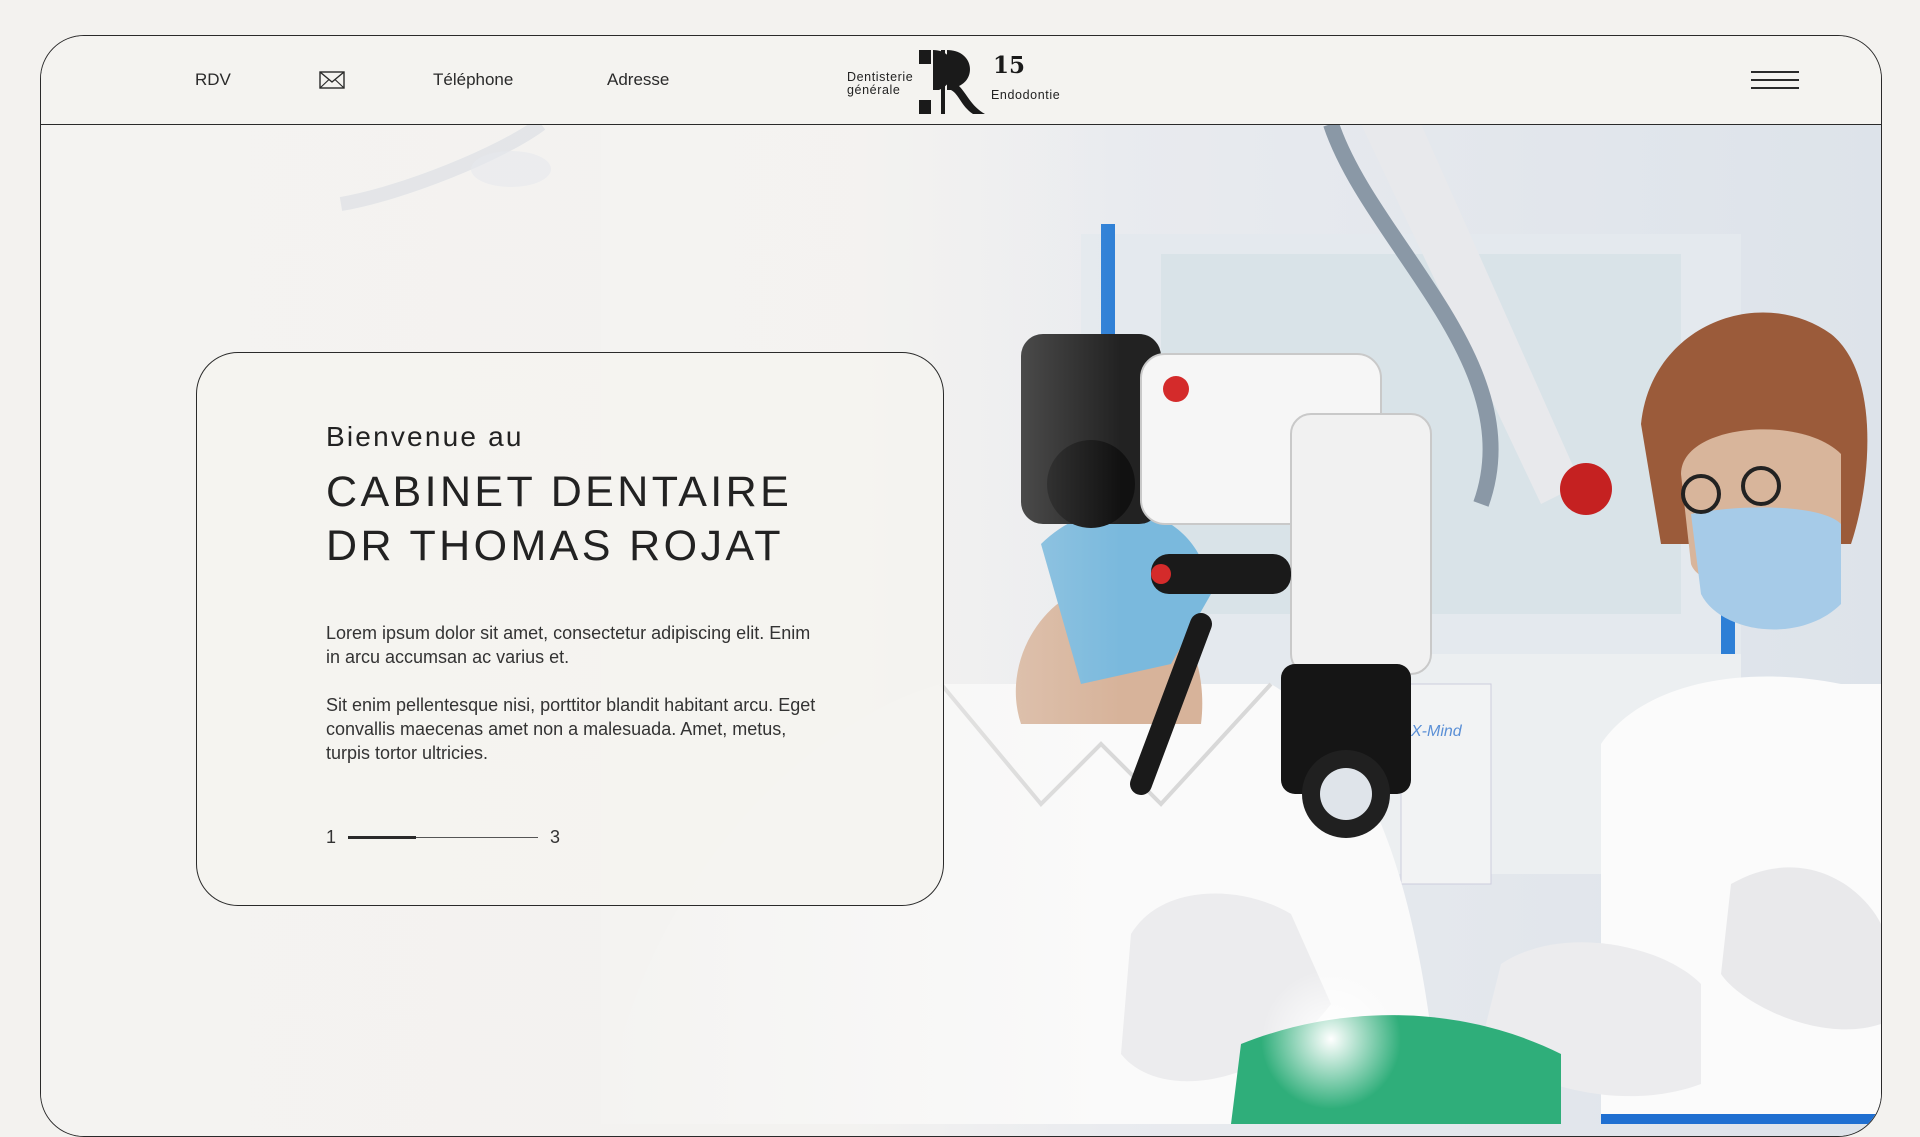 The height and width of the screenshot is (1137, 1920). What do you see at coordinates (331, 836) in the screenshot?
I see `pager-current: 1` at bounding box center [331, 836].